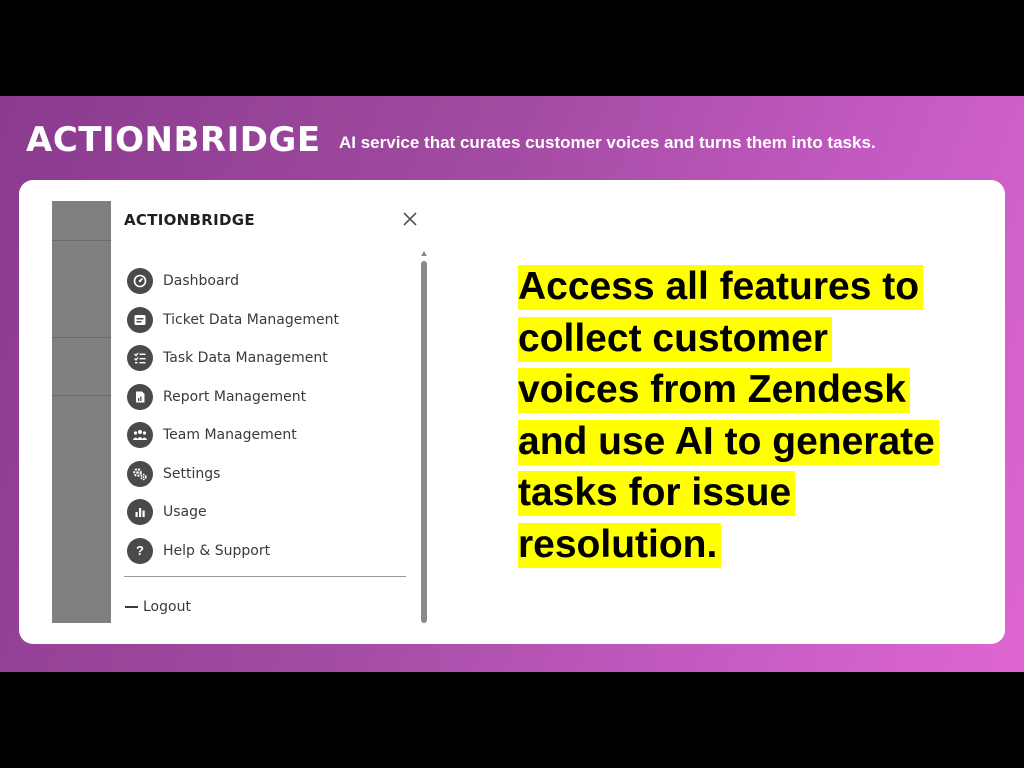  I want to click on brand-title: ACTIONBRIDGE, so click(173, 140).